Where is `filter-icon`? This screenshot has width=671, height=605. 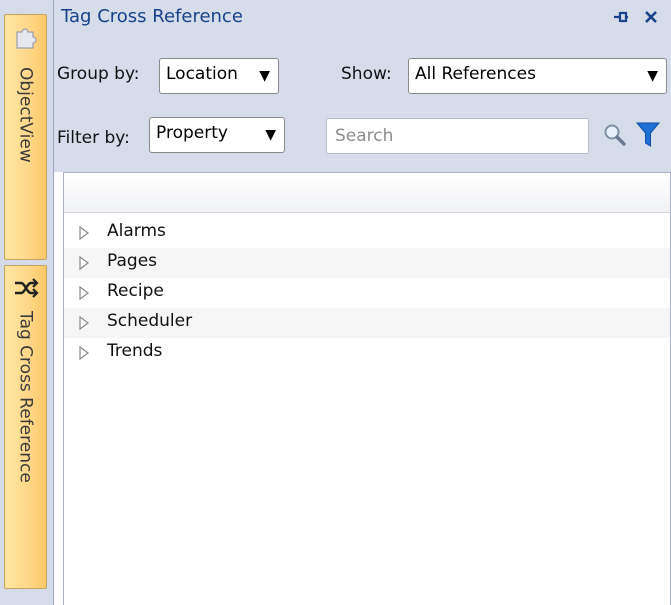
filter-icon is located at coordinates (648, 134).